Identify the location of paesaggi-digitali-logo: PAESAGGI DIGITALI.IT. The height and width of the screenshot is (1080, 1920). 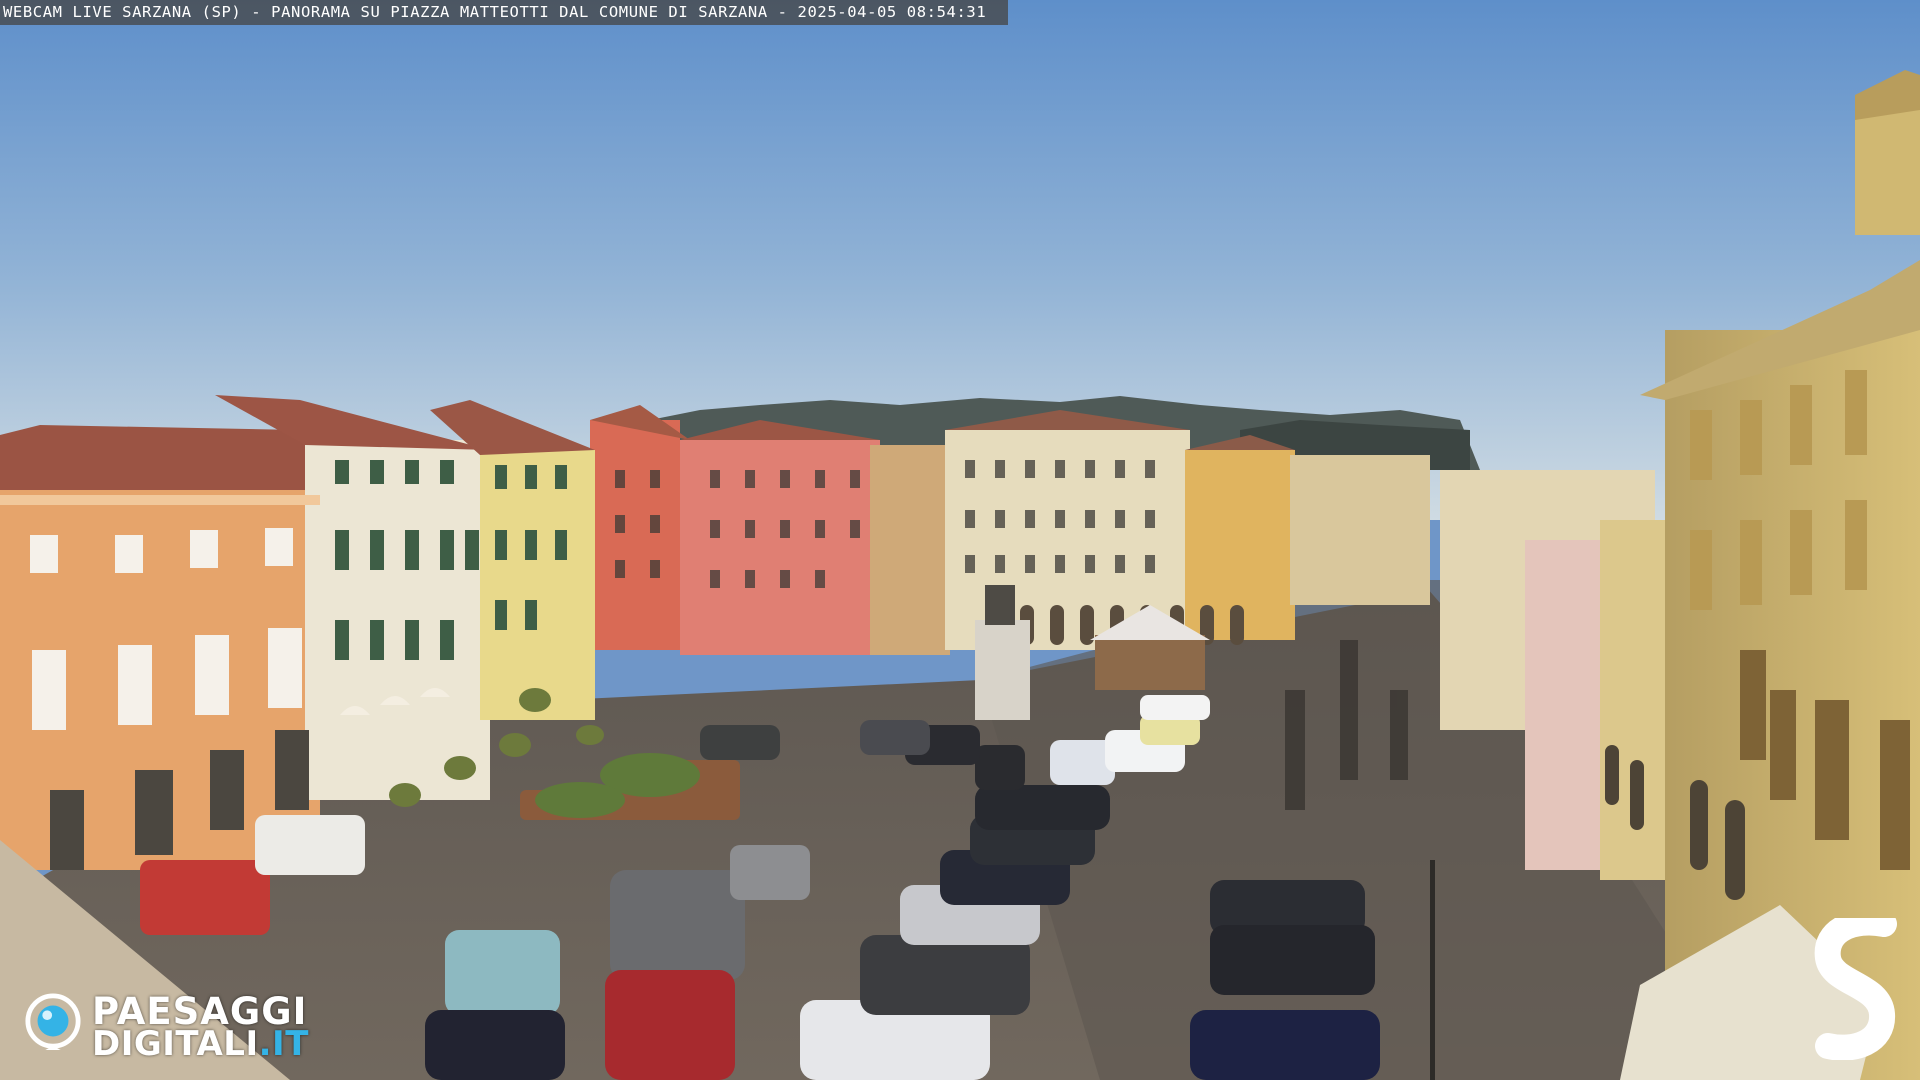
(179, 1027).